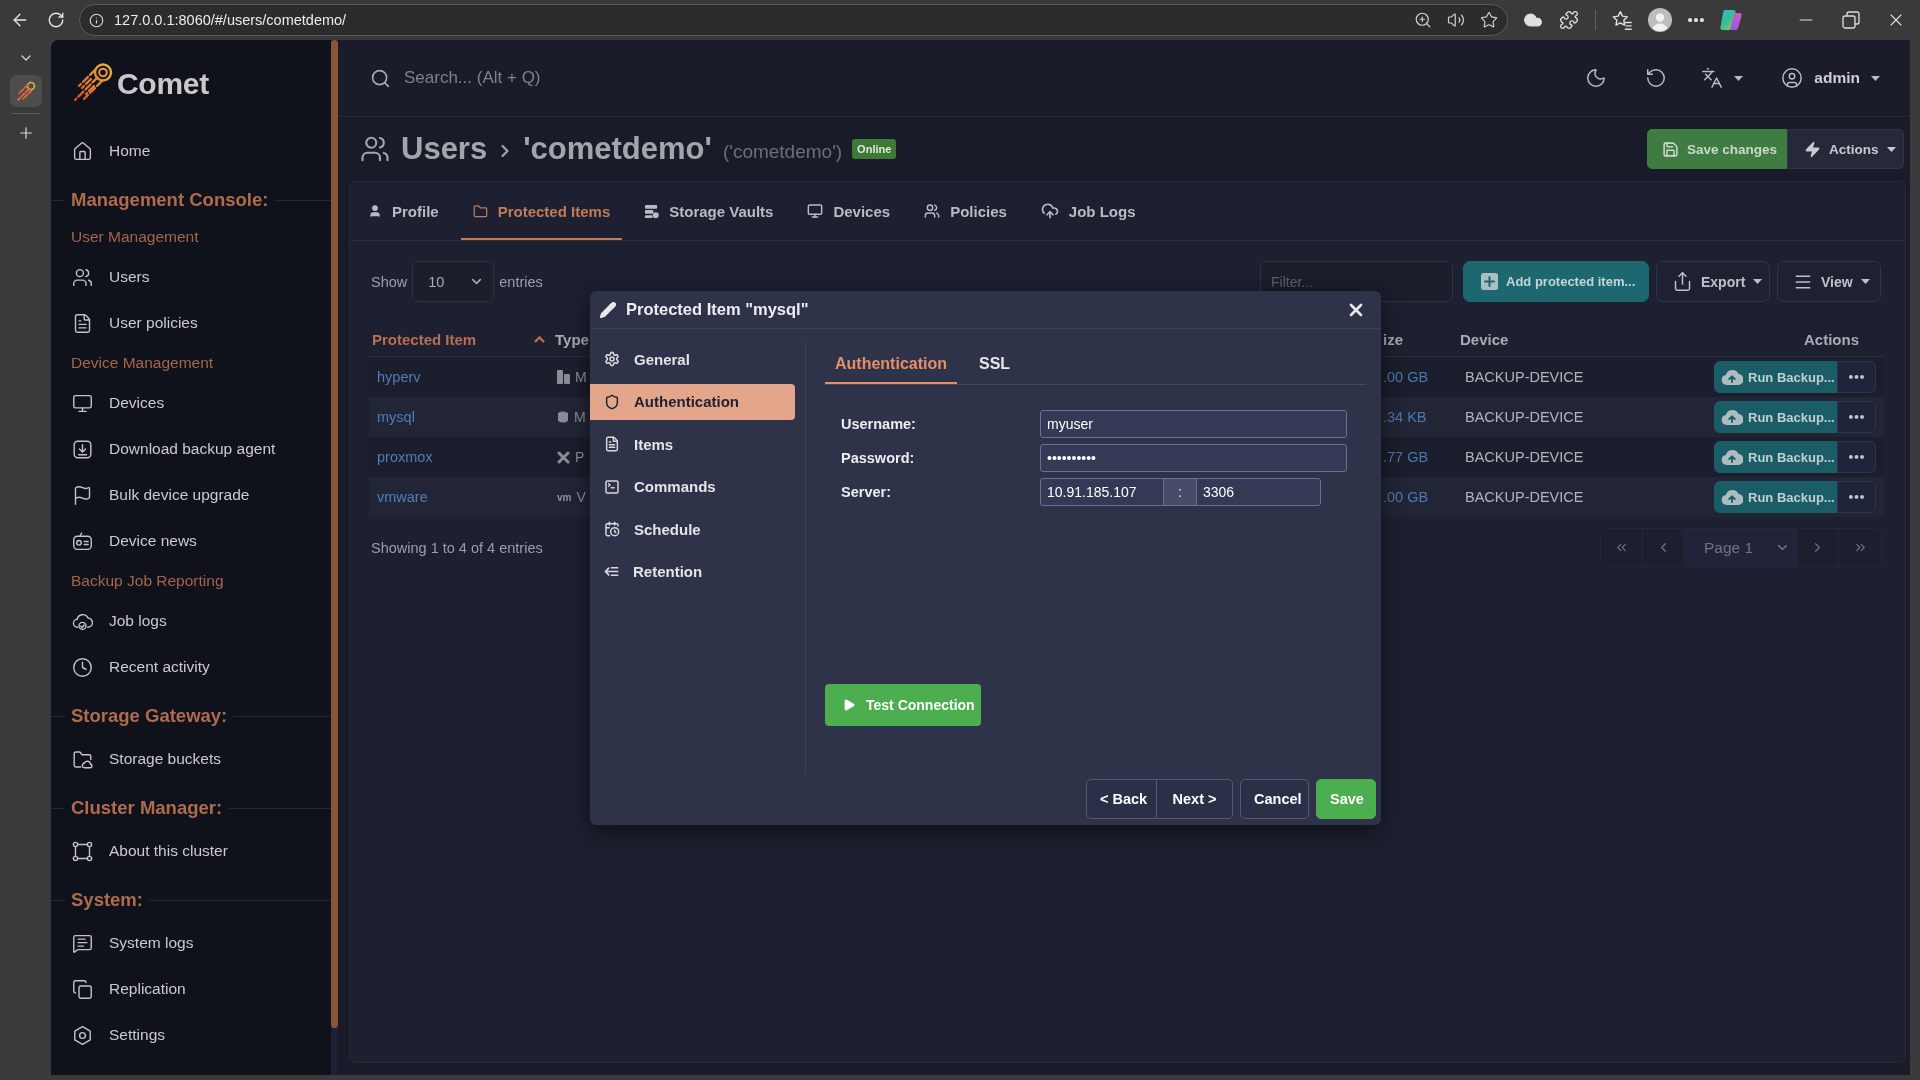 This screenshot has width=1920, height=1080. Describe the element at coordinates (652, 211) in the screenshot. I see `server-icon` at that location.